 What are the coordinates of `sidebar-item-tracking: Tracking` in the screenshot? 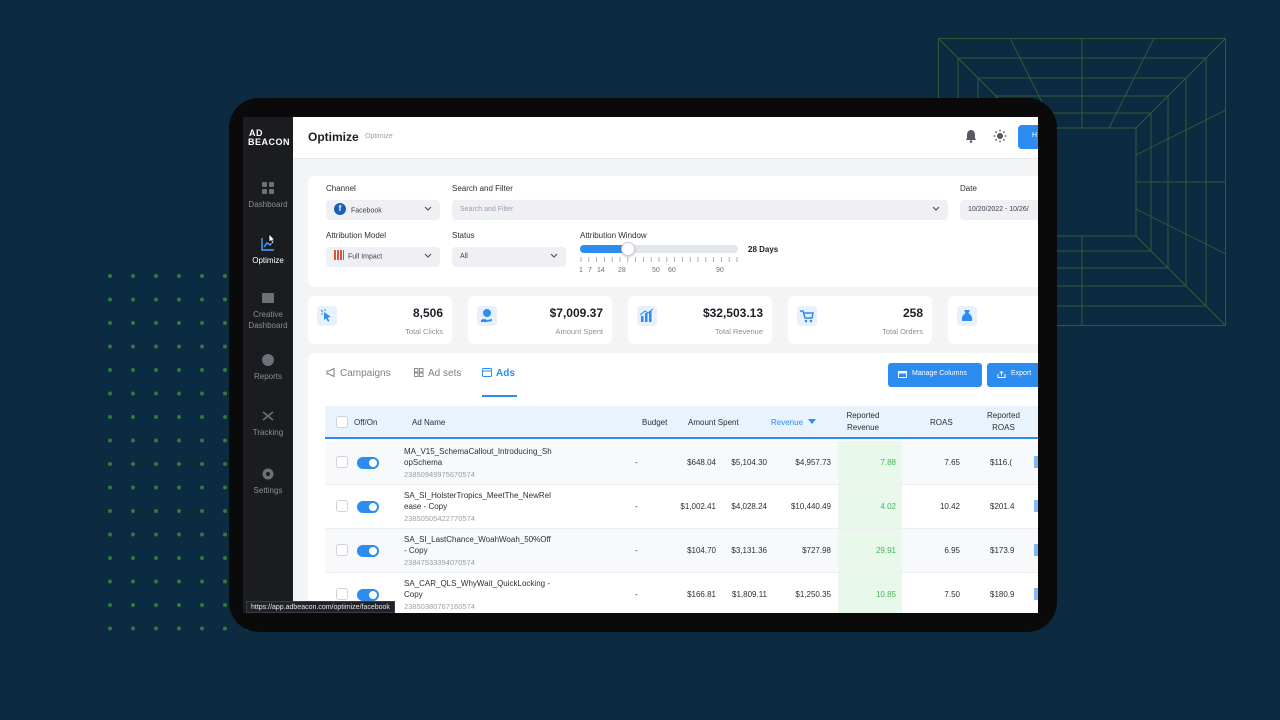 It's located at (268, 423).